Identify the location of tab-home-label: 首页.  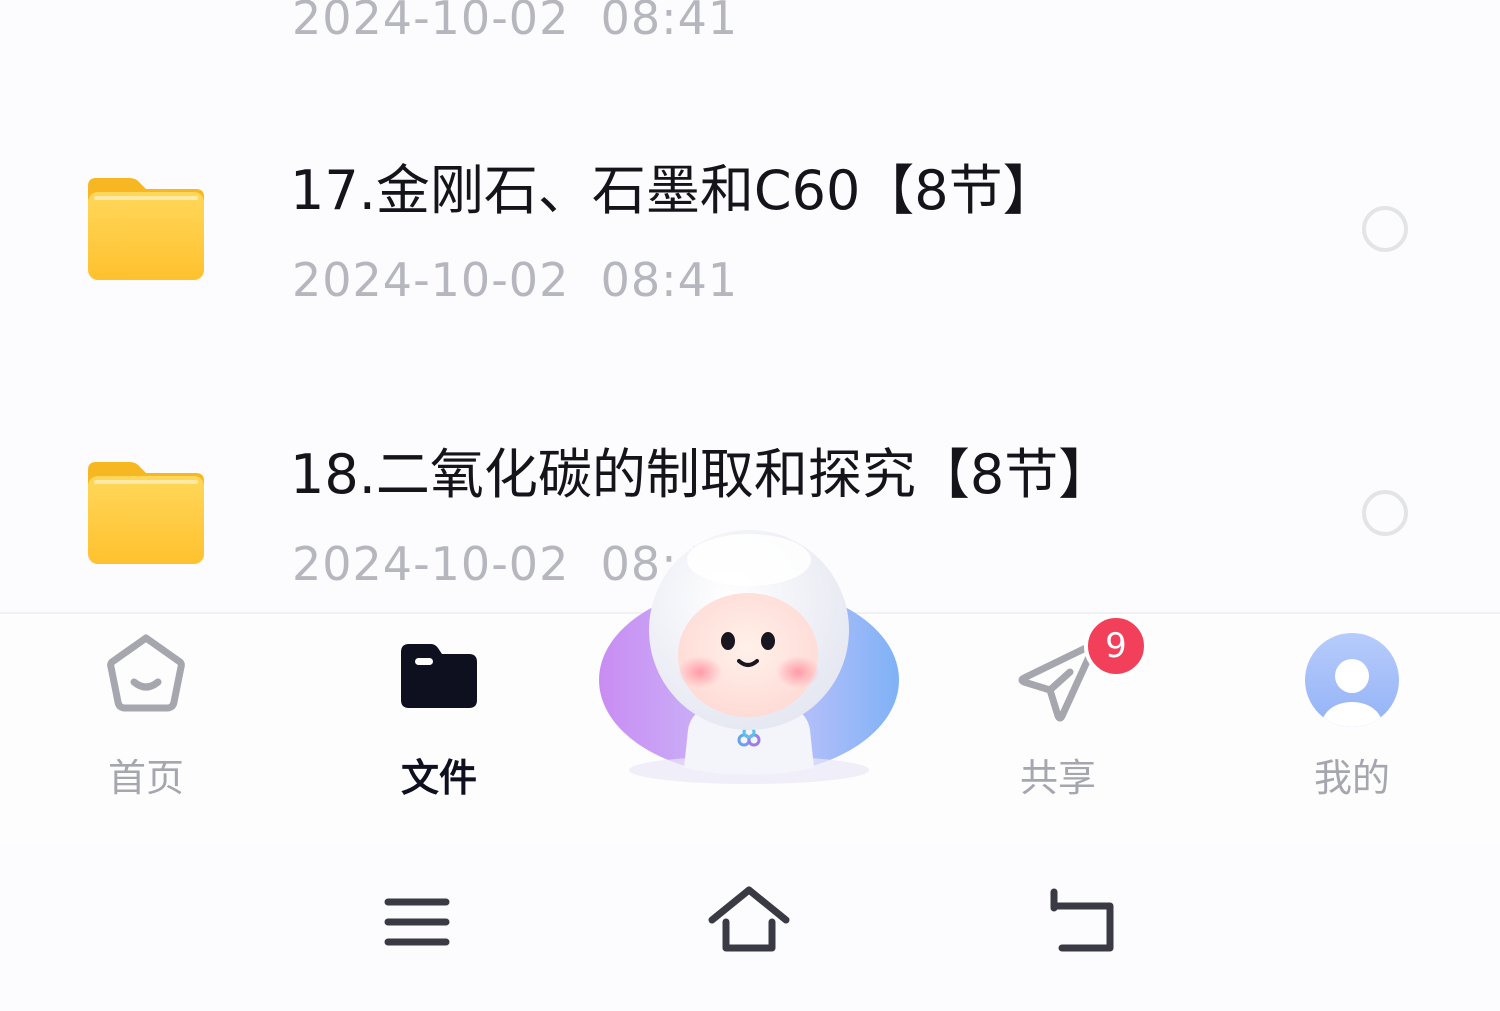
(145, 778).